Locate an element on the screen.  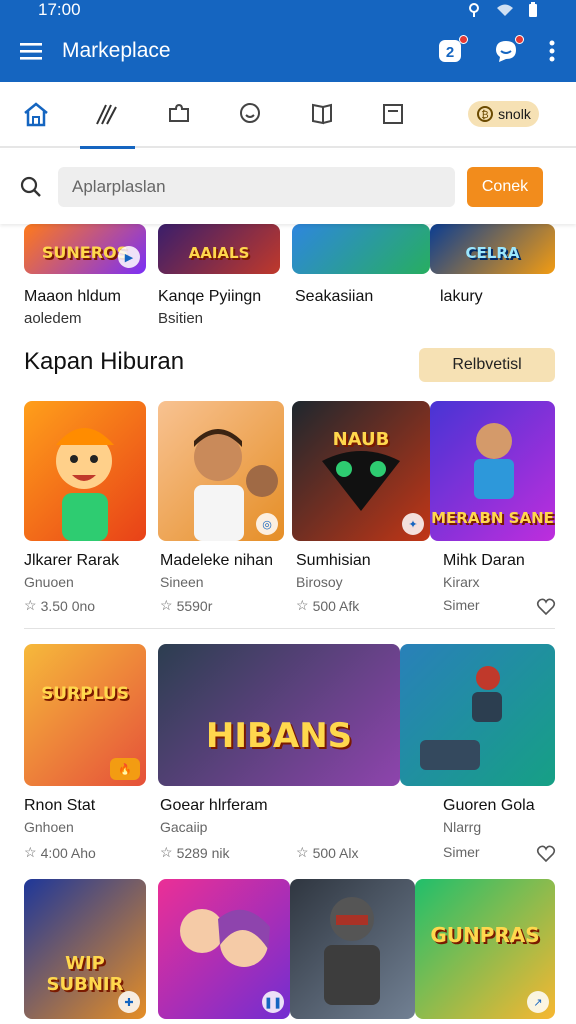
game-art-text: WIP SUBNIR is located at coordinates (85, 974).